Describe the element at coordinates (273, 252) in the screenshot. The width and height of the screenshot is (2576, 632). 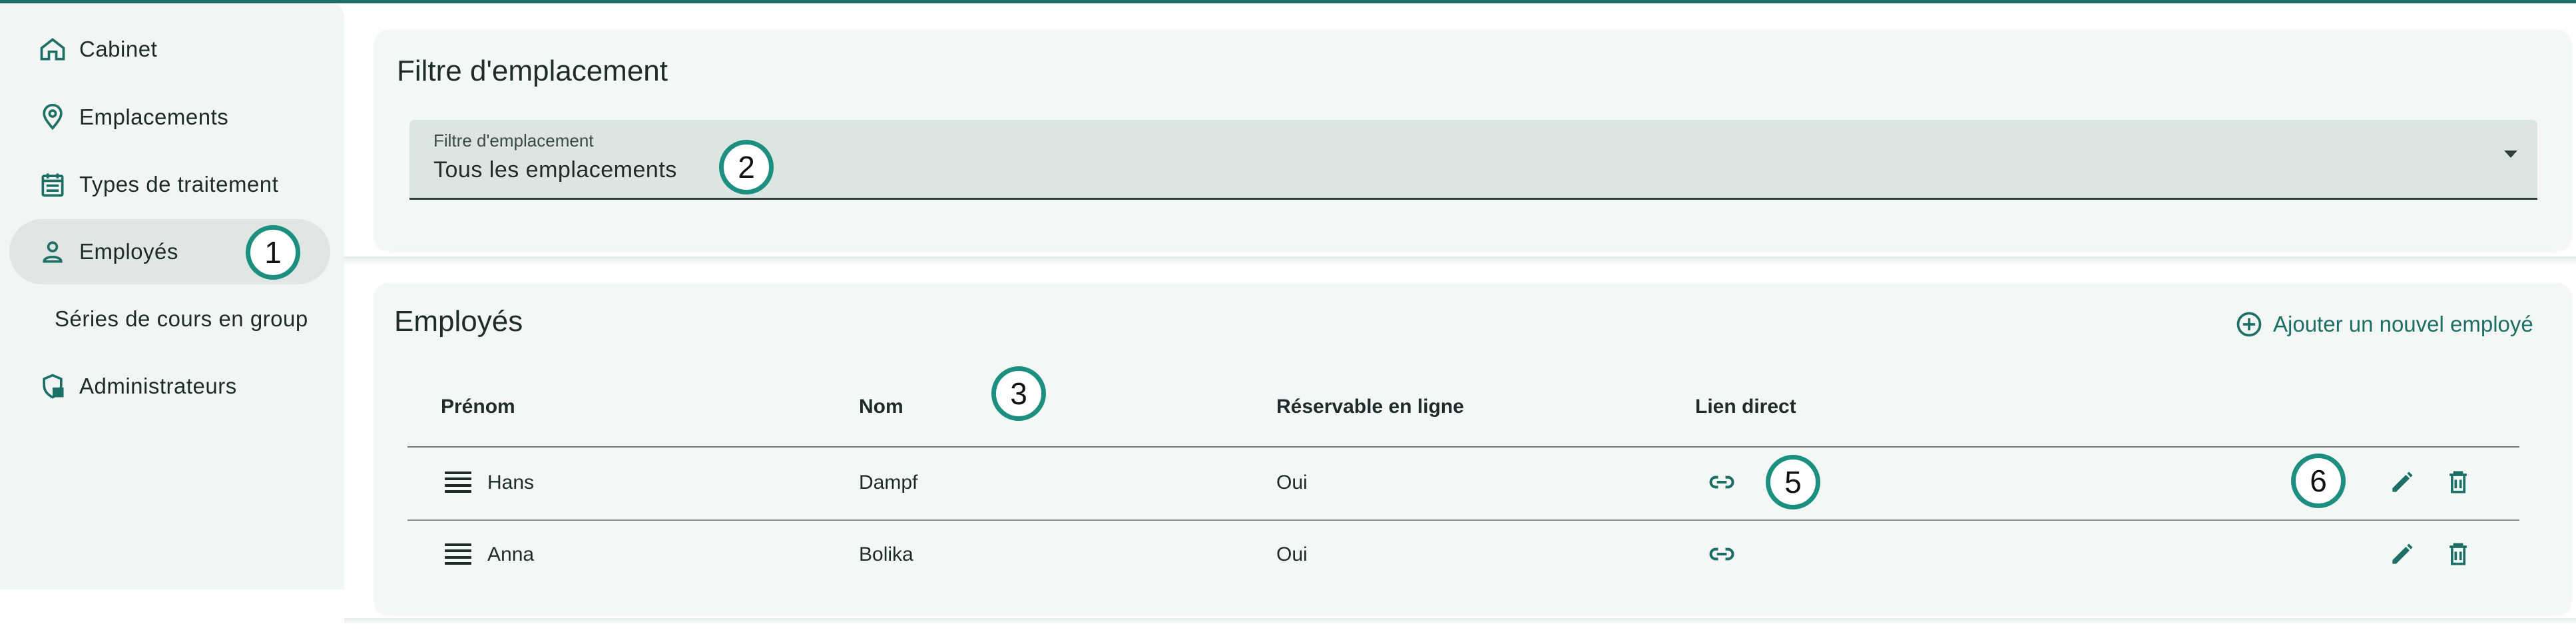
I see `annotation-marker-1: 1` at that location.